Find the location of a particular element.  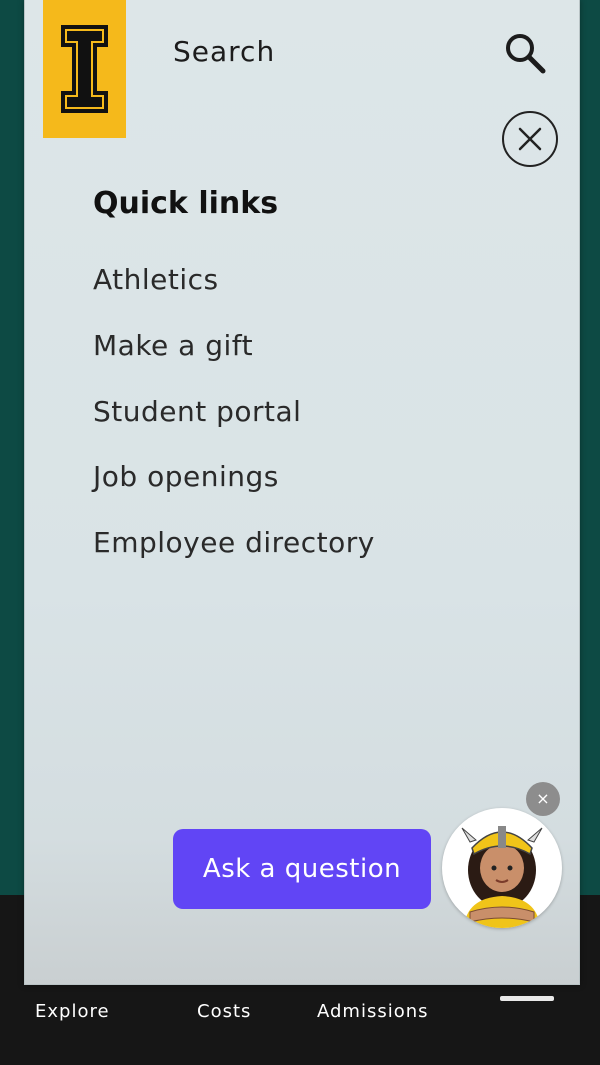

nav-costs: Costs is located at coordinates (224, 1011).